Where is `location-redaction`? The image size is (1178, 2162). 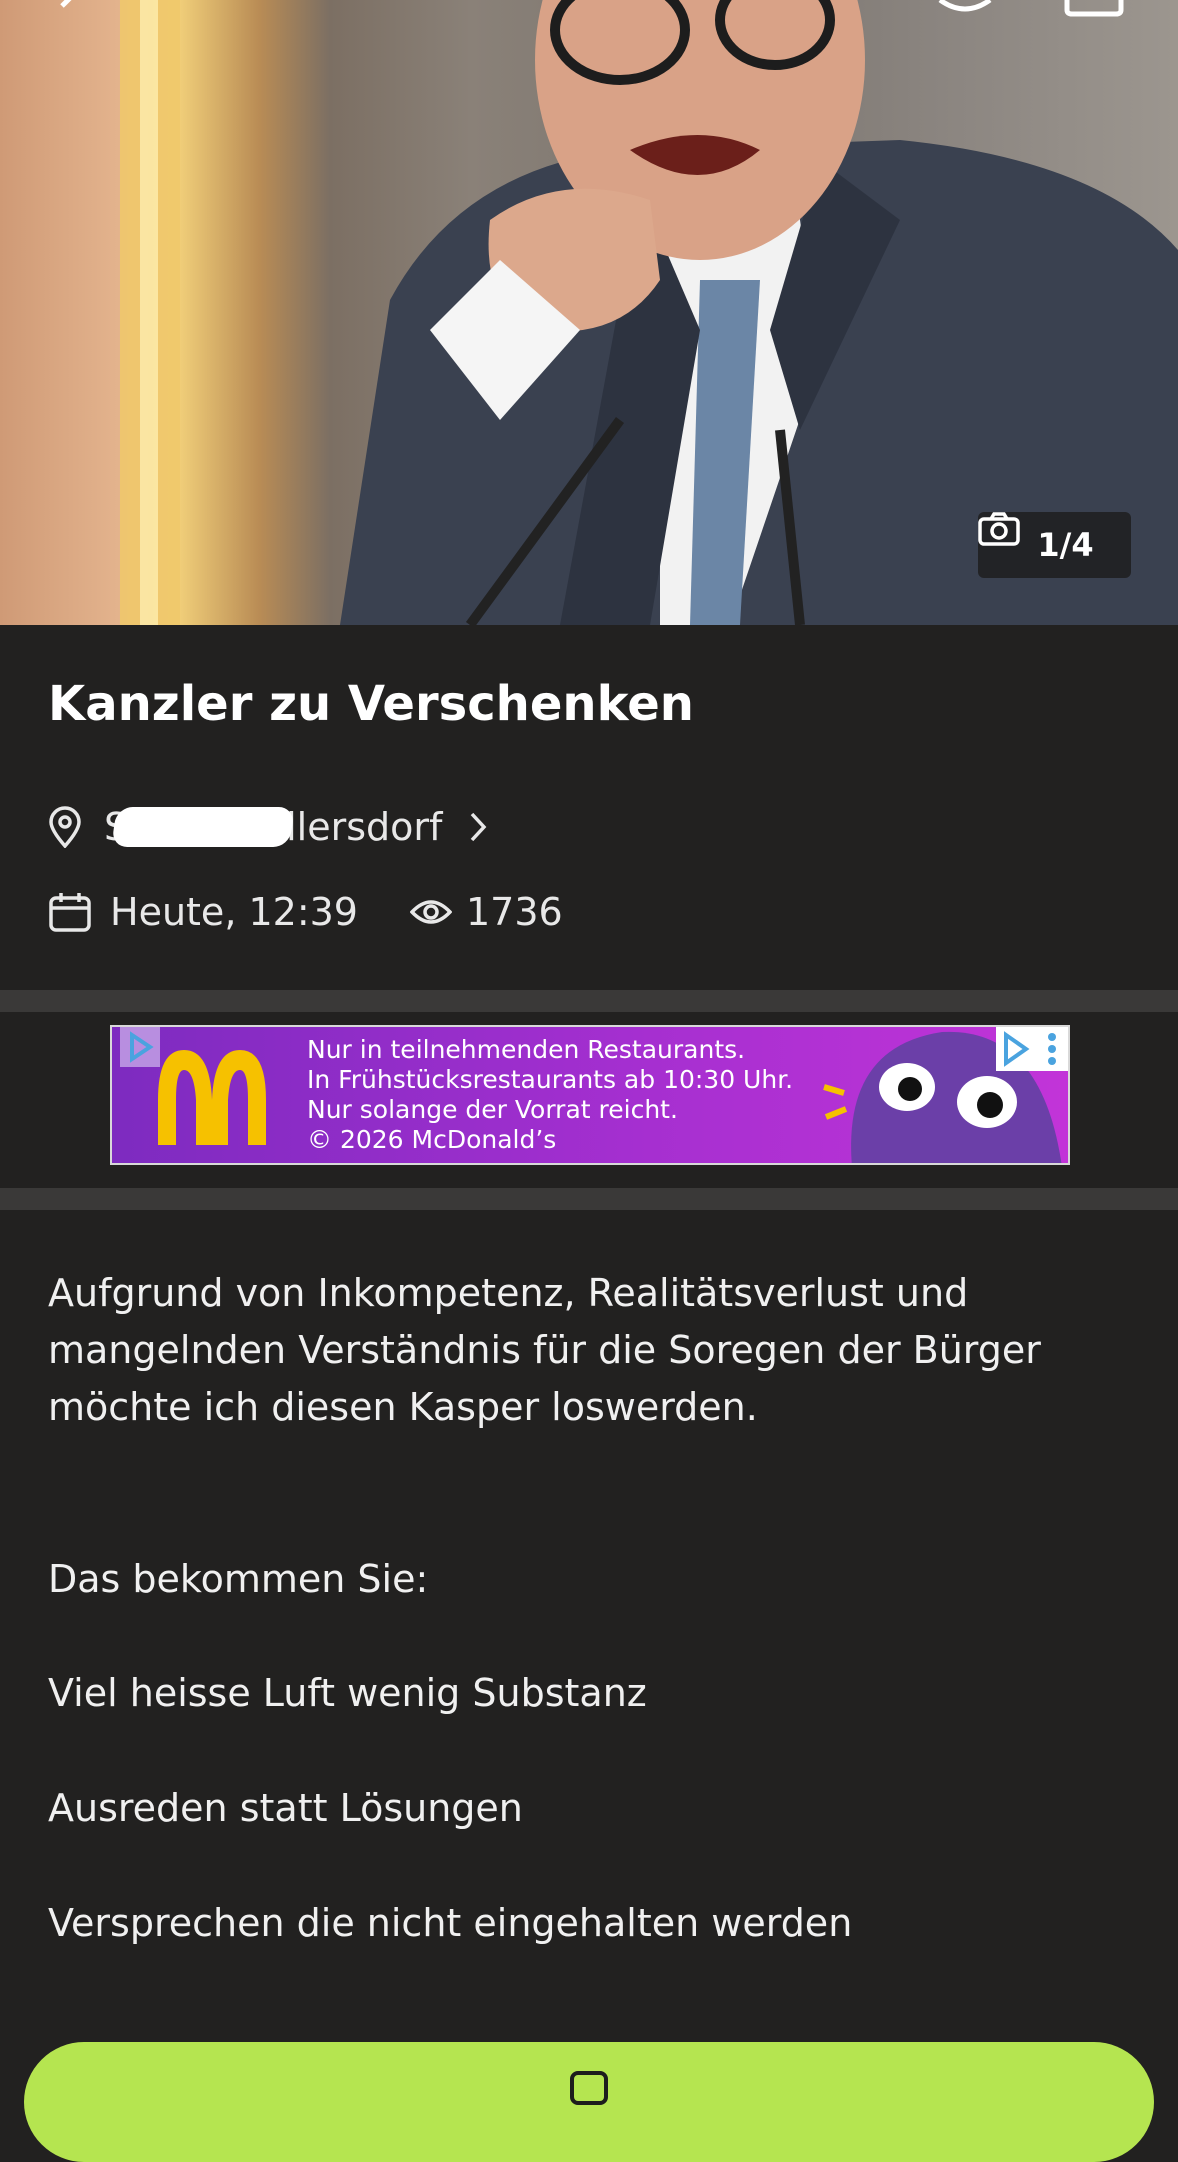
location-redaction is located at coordinates (203, 827).